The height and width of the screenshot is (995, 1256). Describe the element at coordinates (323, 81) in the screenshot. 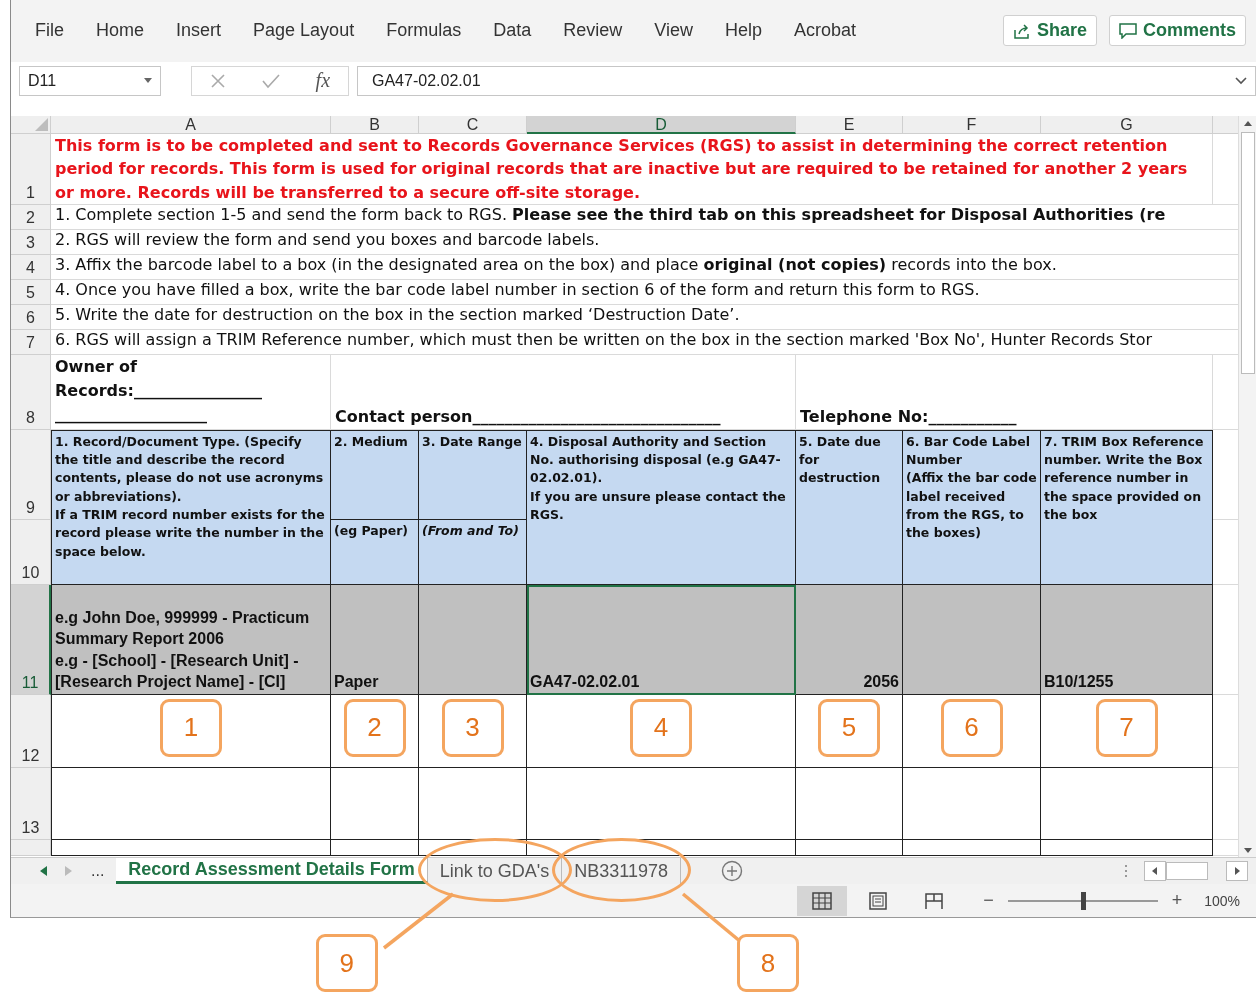

I see `insert-function-button: fx` at that location.